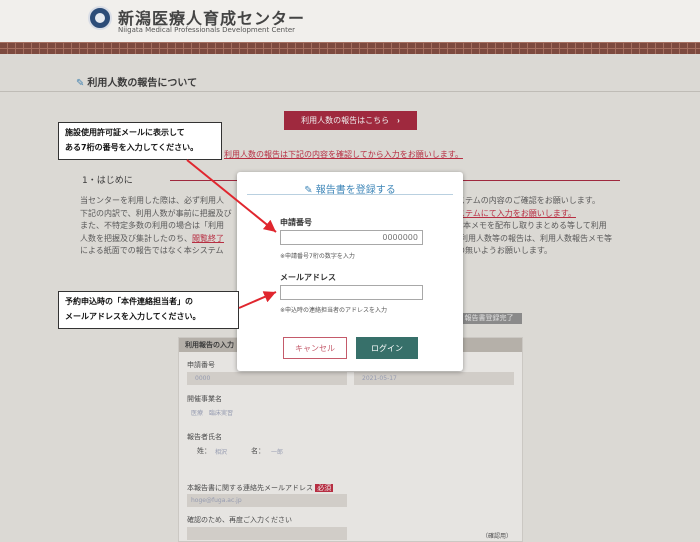 The width and height of the screenshot is (700, 542). What do you see at coordinates (257, 300) in the screenshot?
I see `arrow-to-email` at bounding box center [257, 300].